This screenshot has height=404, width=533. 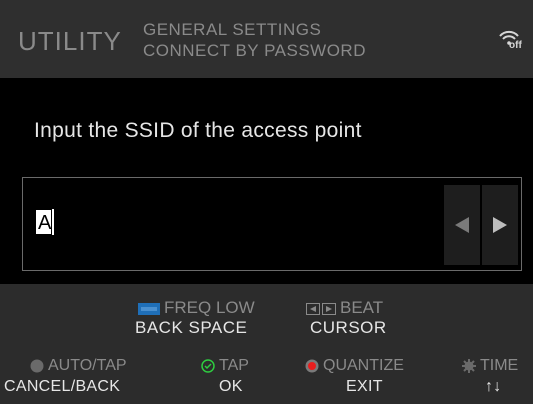 I want to click on auto-tap-icon, so click(x=37, y=366).